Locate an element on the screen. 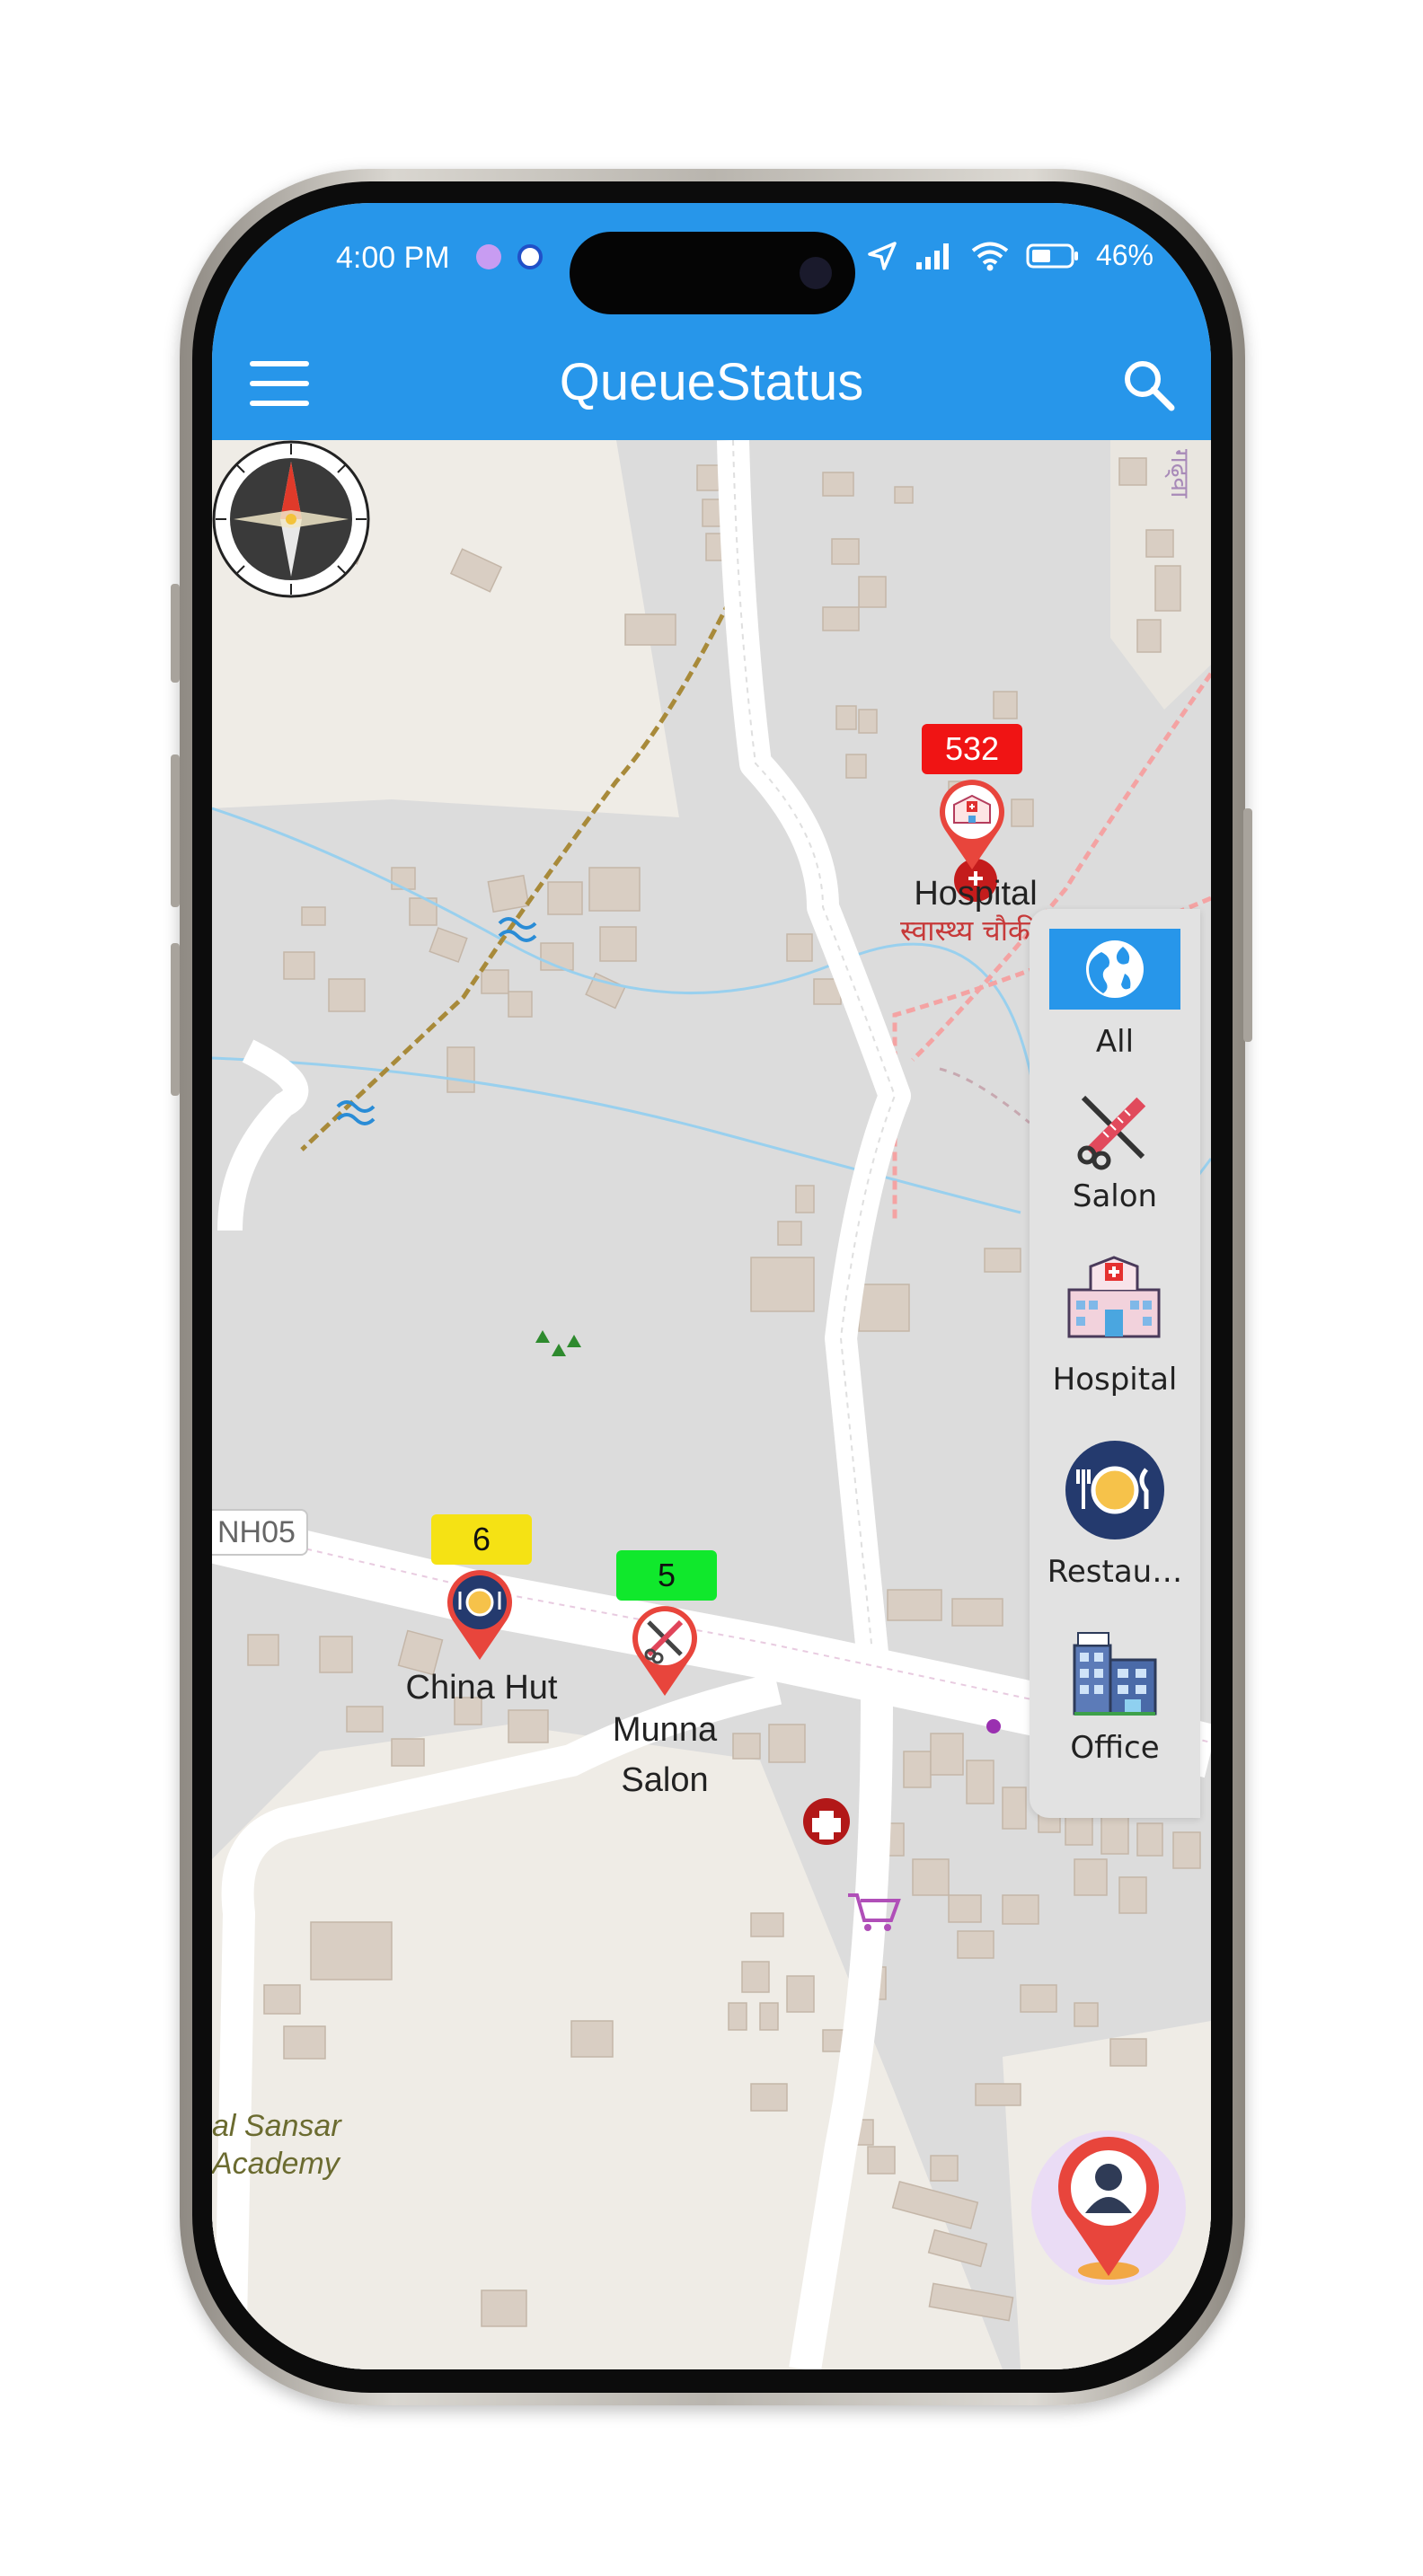 Image resolution: width=1423 pixels, height=2576 pixels. category-label: All is located at coordinates (1115, 1042).